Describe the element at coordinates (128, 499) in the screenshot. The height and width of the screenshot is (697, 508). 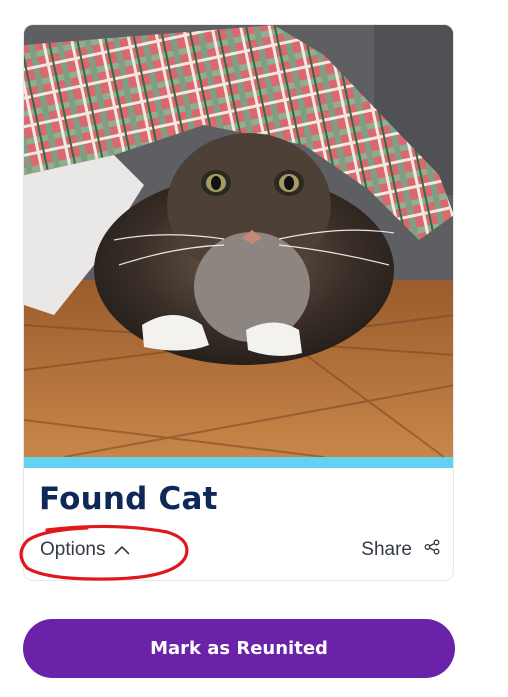
I see `listing-title: Found Cat` at that location.